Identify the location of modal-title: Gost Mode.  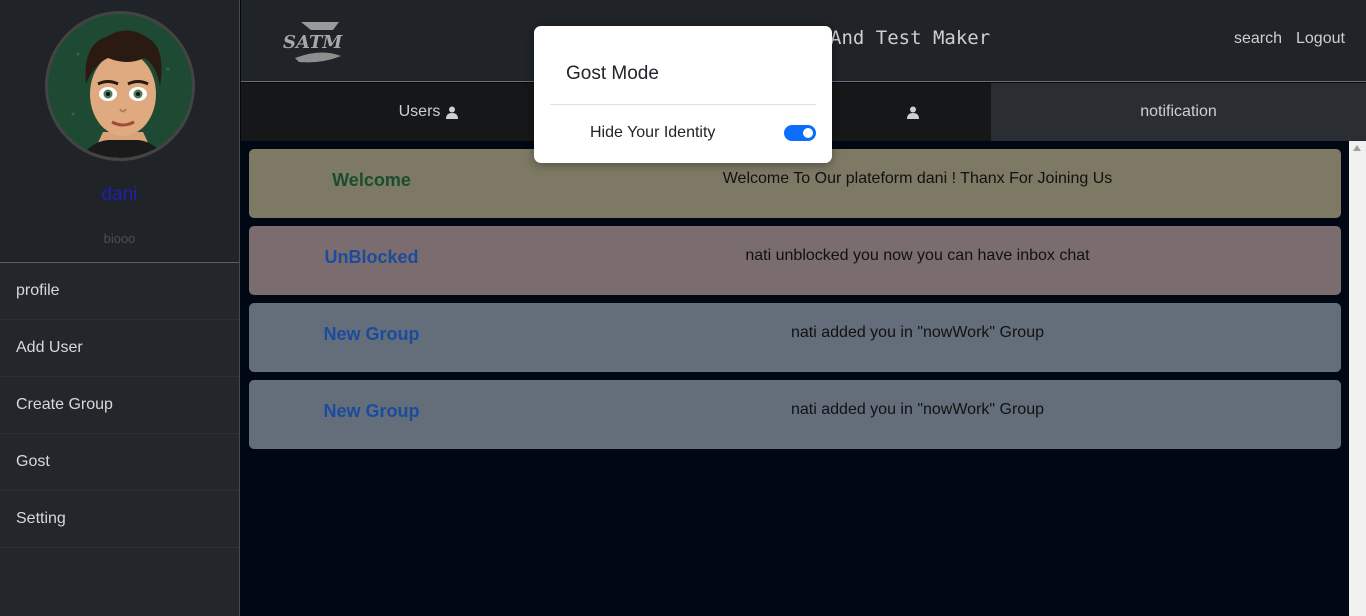
(612, 73).